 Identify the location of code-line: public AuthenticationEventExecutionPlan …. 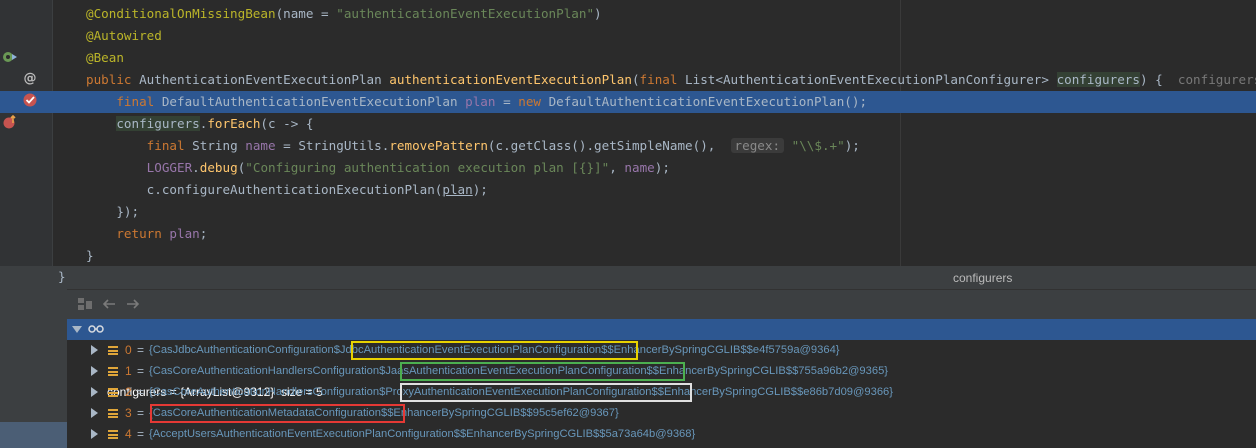
(628, 80).